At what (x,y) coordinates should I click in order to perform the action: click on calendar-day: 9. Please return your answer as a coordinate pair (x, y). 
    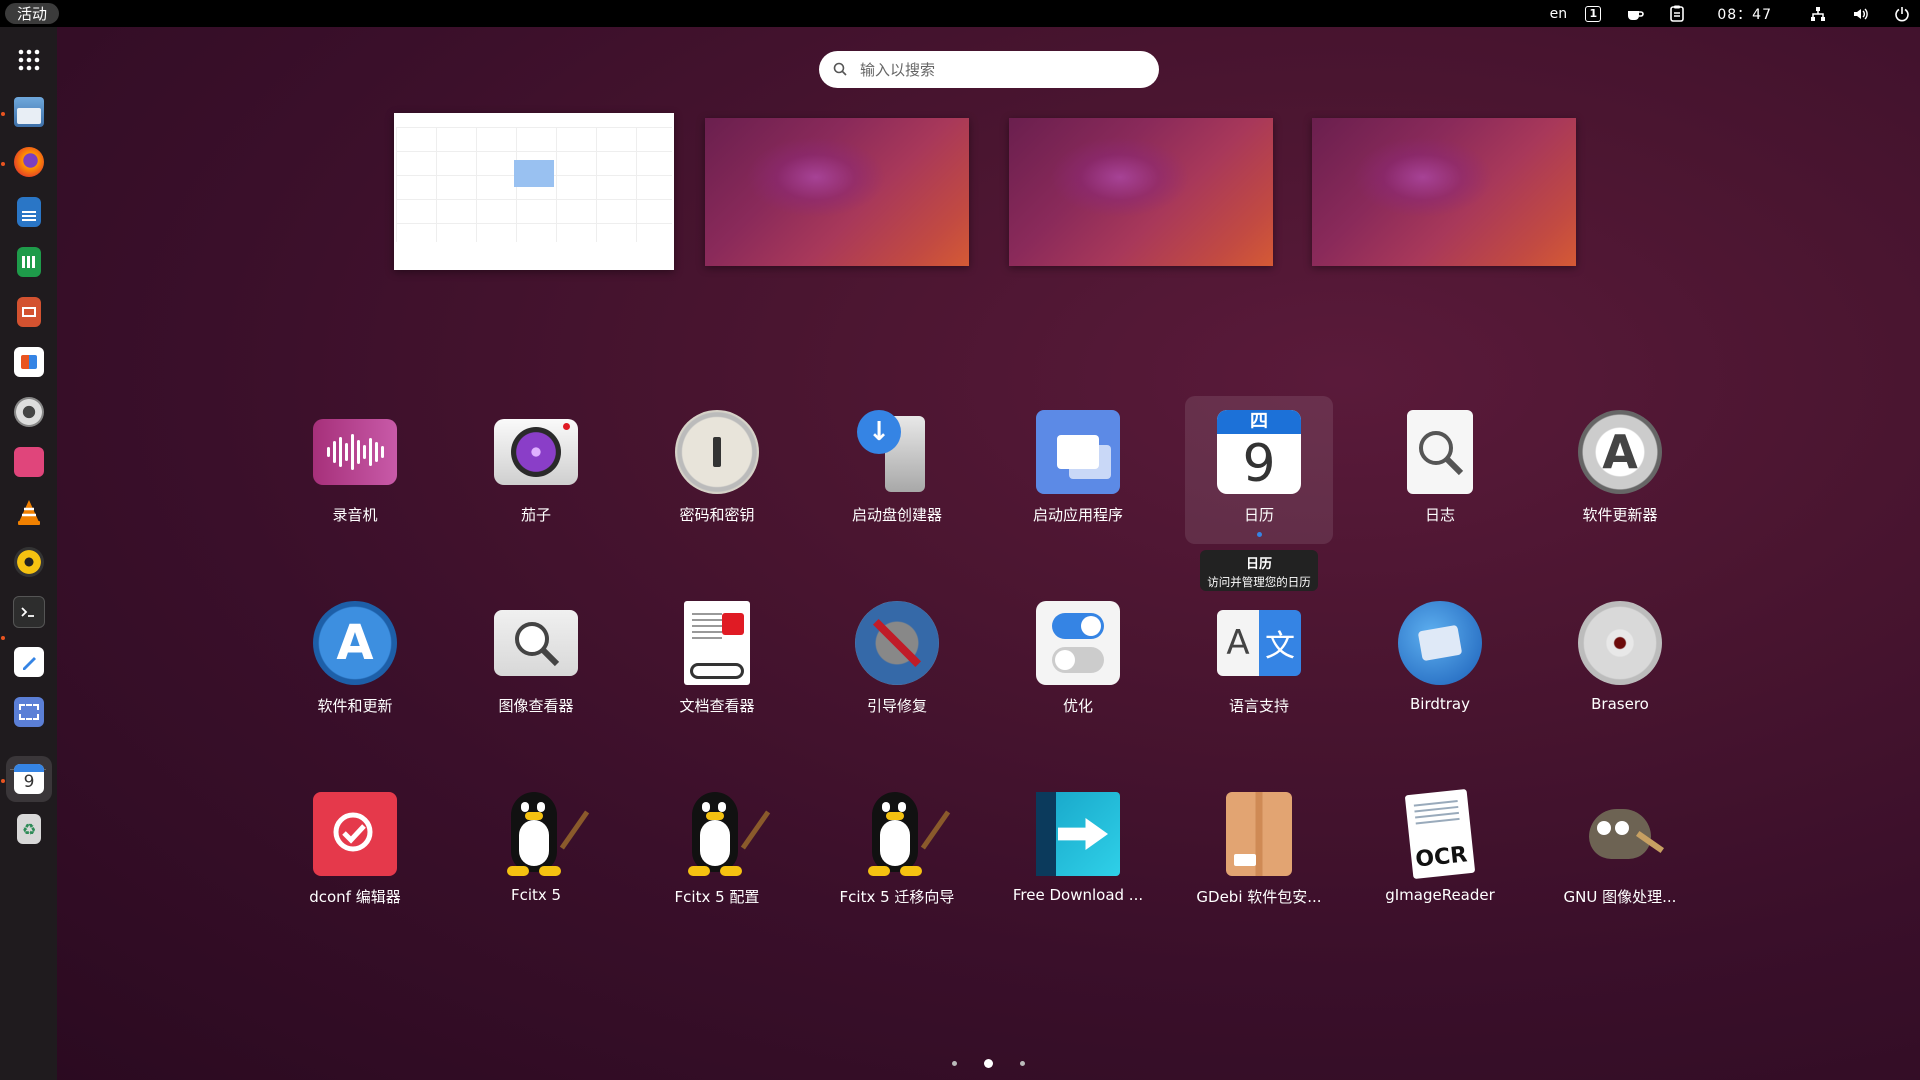
    Looking at the image, I should click on (1259, 464).